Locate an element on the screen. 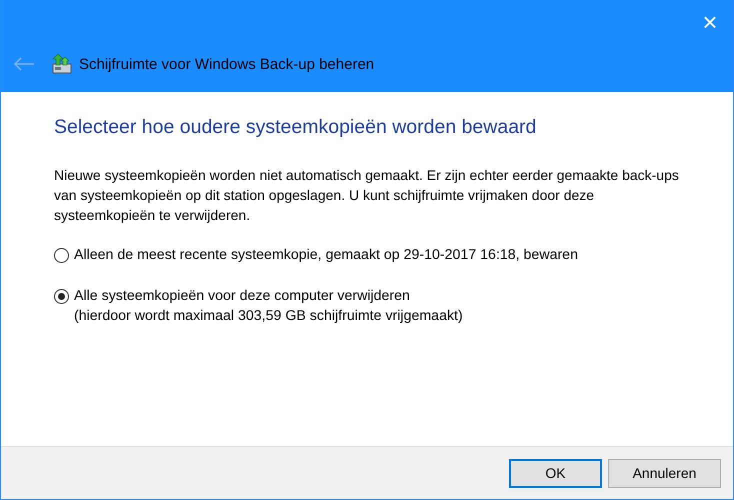 Image resolution: width=734 pixels, height=500 pixels. page-heading: Selecteer hoe oudere systeemkopieën worden bewaard is located at coordinates (296, 127).